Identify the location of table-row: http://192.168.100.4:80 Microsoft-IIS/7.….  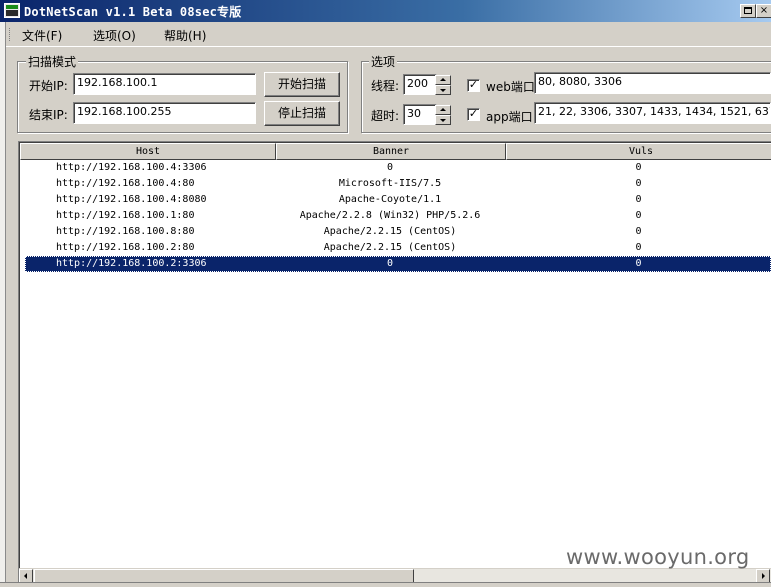
(398, 184).